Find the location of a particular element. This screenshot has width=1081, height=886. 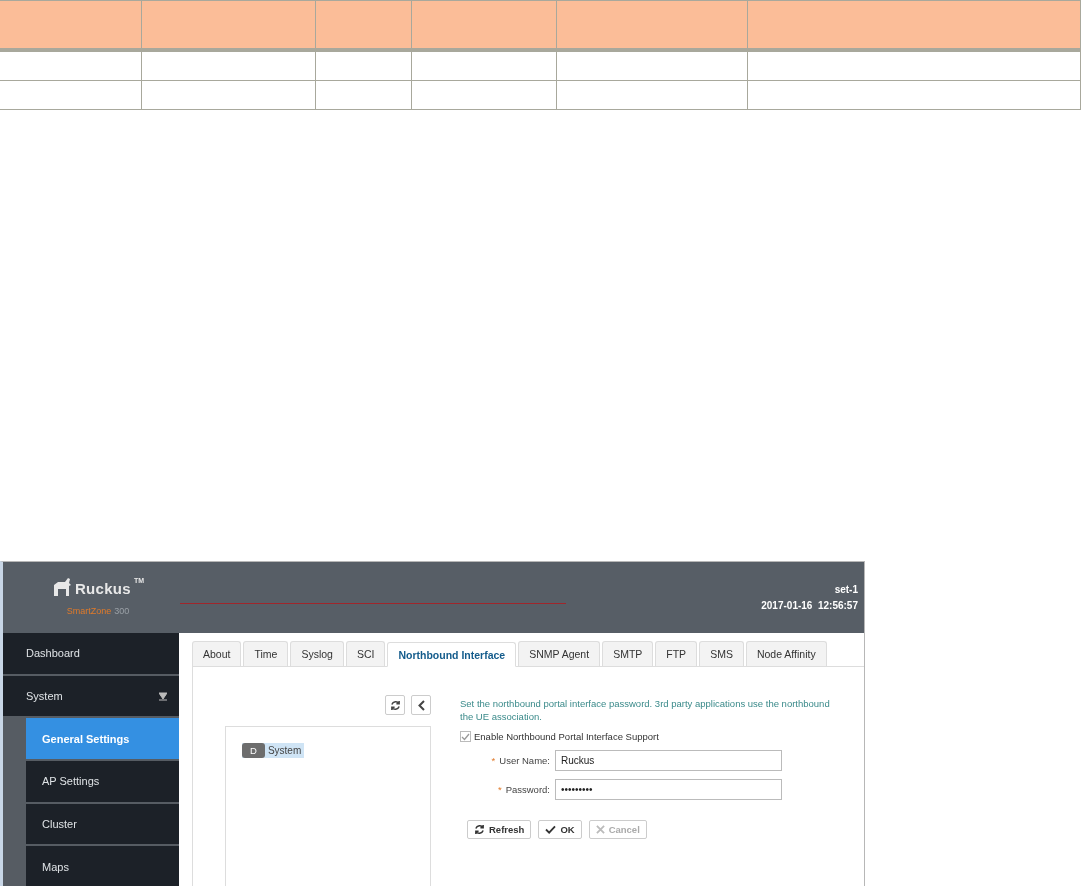

product-model: 300 is located at coordinates (122, 611).